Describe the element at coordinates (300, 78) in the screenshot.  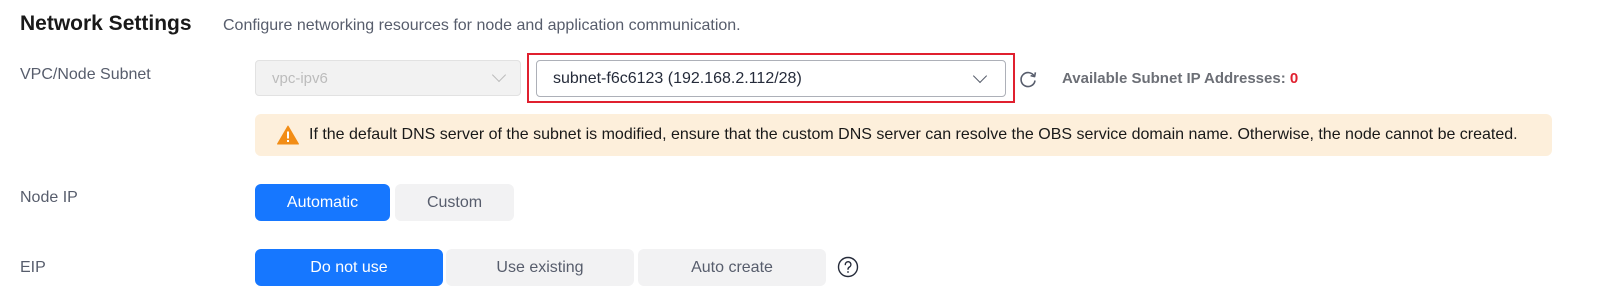
I see `vpc-select-value: vpc-ipv6` at that location.